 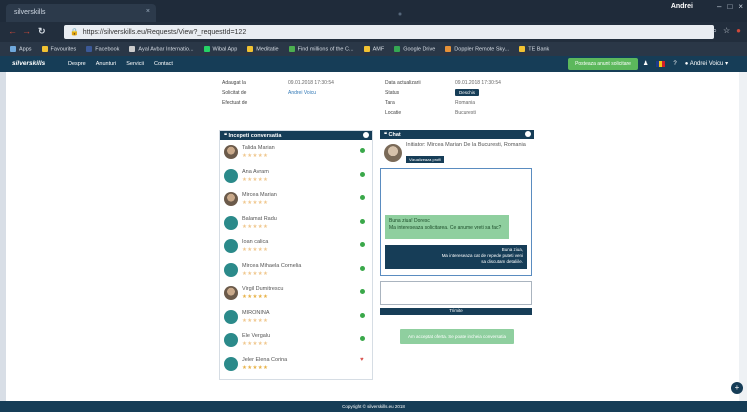 I want to click on browser-titlebar: silverskills × Andrei – □ ×, so click(x=373, y=11).